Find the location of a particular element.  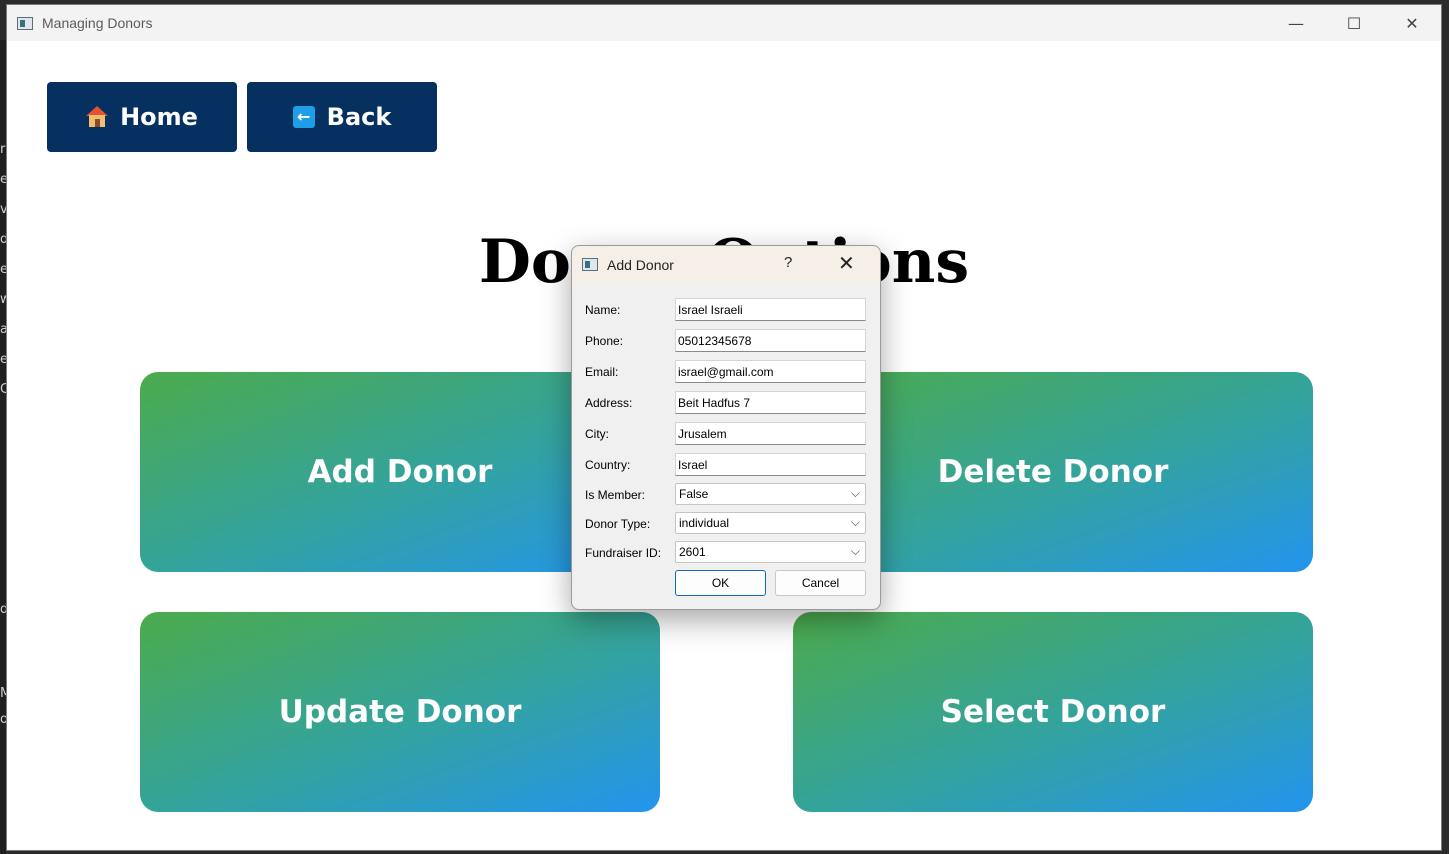

fundraiser-id-select: 2601 ⌵ is located at coordinates (770, 552).